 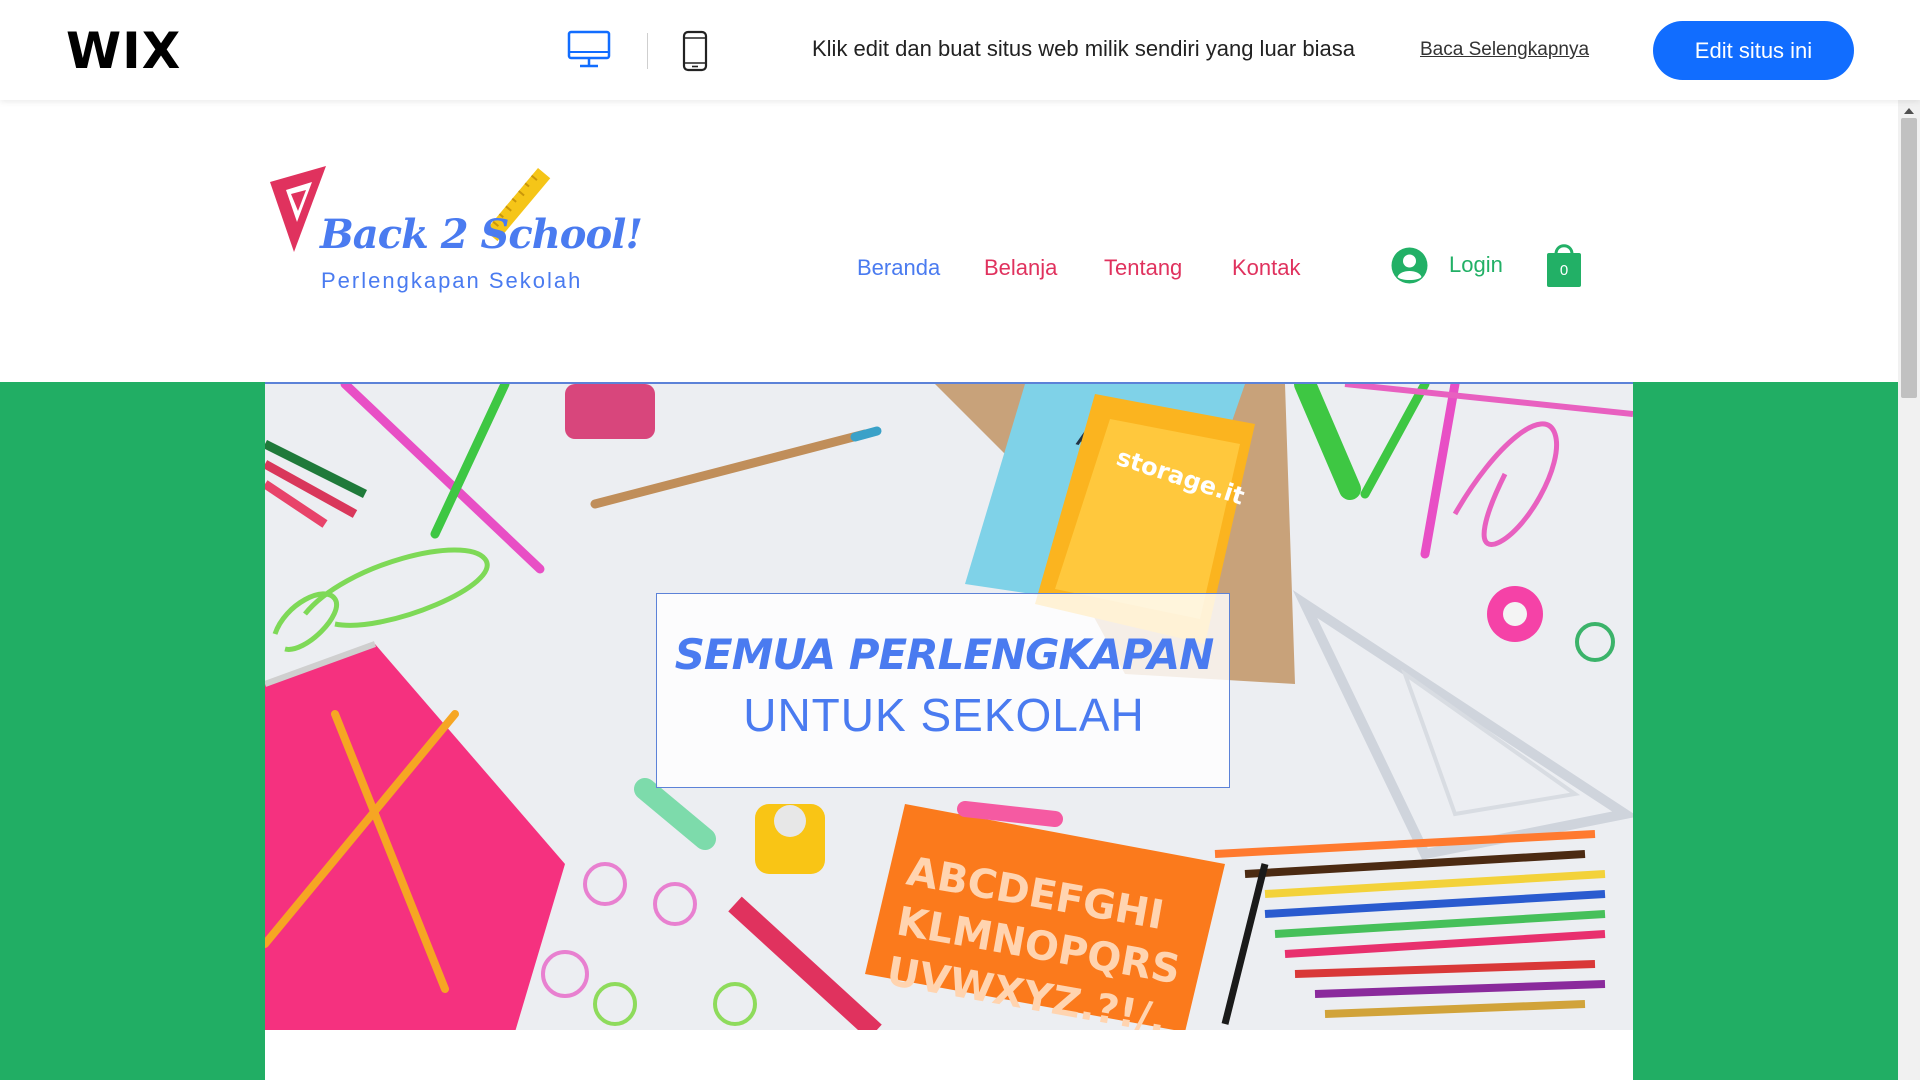 What do you see at coordinates (1266, 268) in the screenshot?
I see `nav-item-kontak: Kontak` at bounding box center [1266, 268].